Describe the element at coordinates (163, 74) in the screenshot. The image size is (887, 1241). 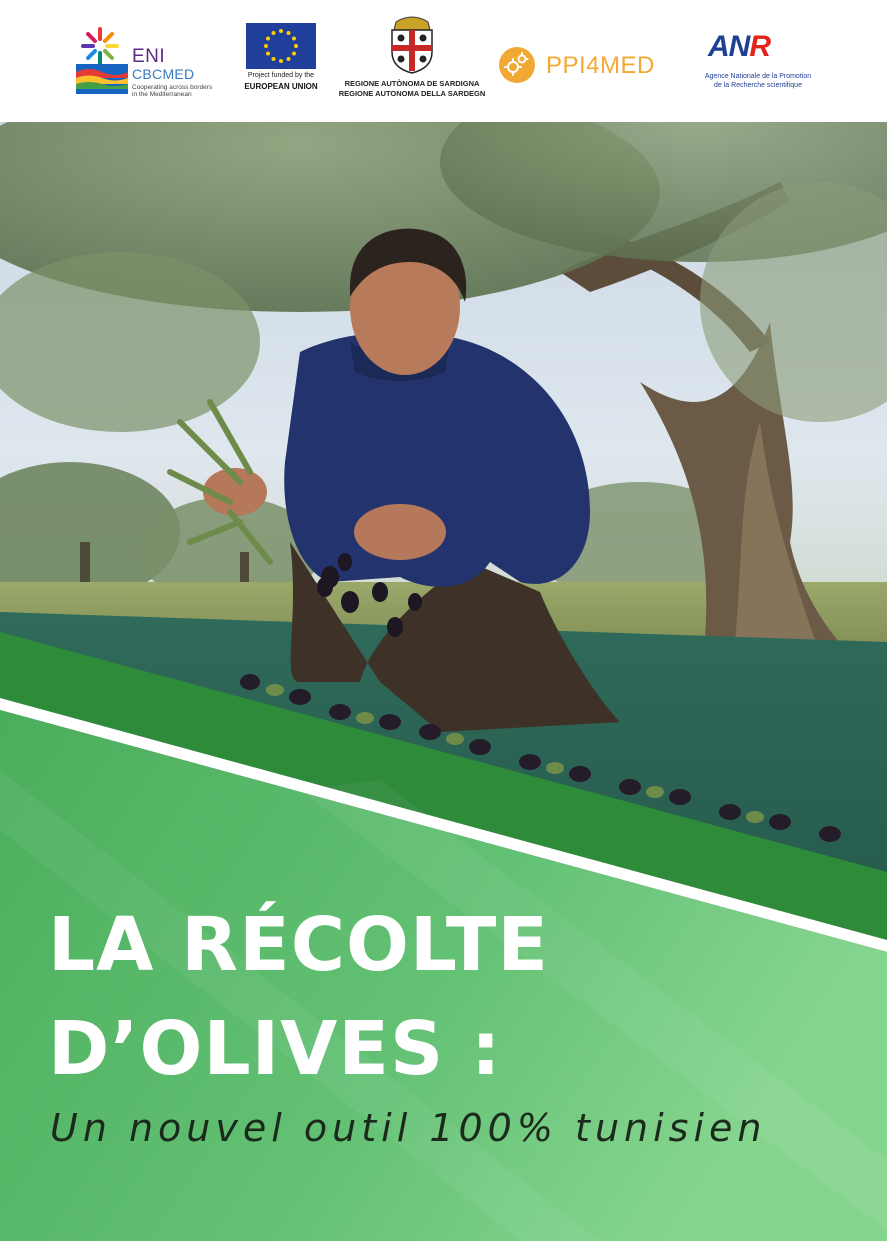
I see `cbcmed-label: CBCMED` at that location.